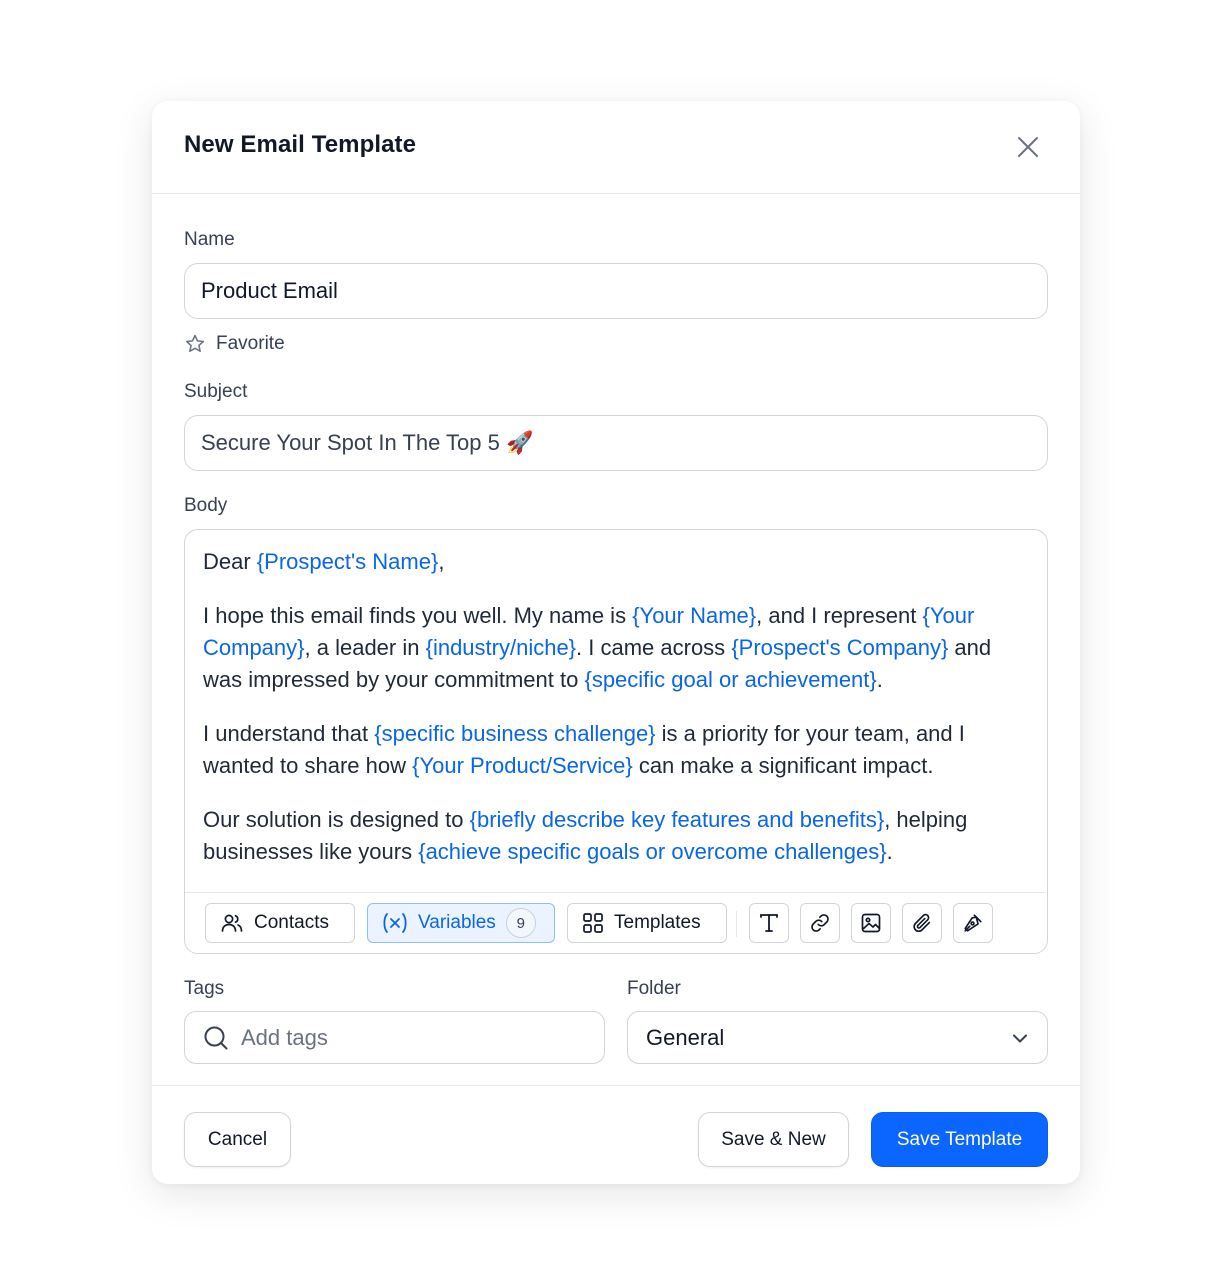  I want to click on folder-label: Folder, so click(654, 988).